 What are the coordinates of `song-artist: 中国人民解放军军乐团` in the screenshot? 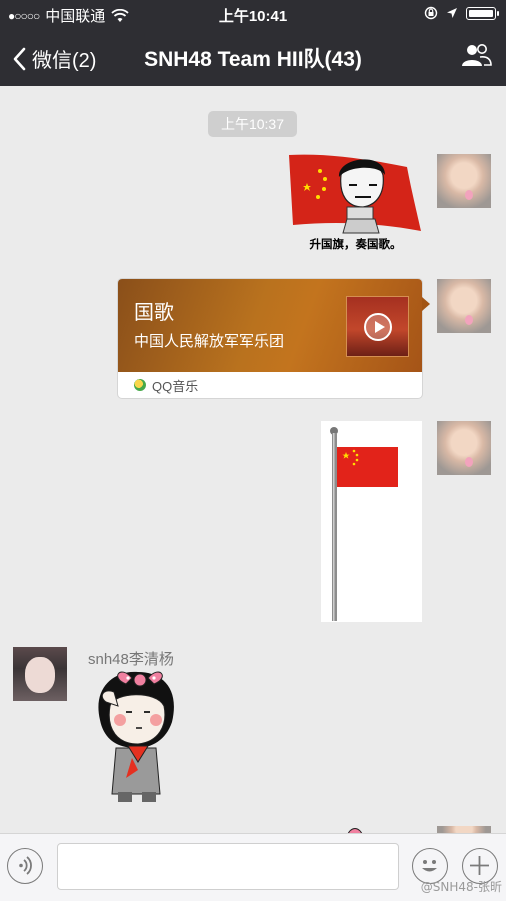 It's located at (209, 341).